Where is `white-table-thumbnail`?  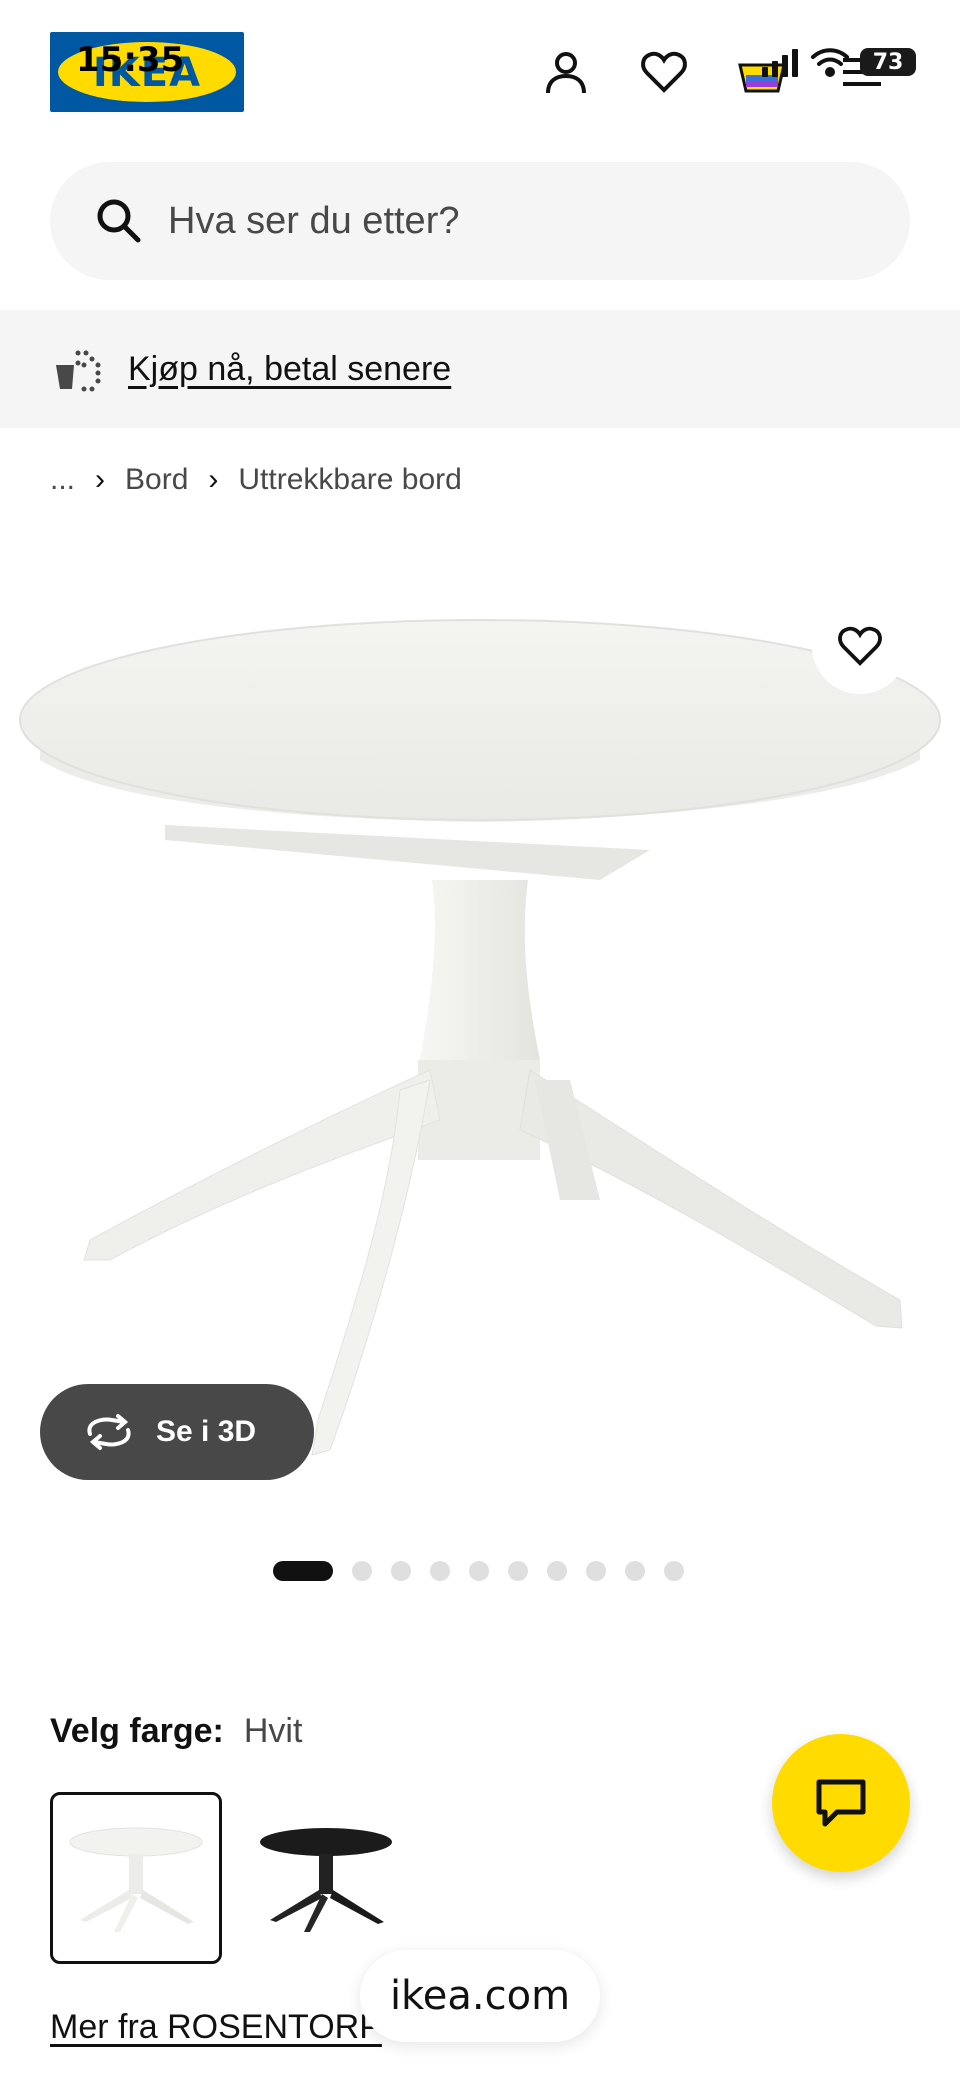 white-table-thumbnail is located at coordinates (136, 1879).